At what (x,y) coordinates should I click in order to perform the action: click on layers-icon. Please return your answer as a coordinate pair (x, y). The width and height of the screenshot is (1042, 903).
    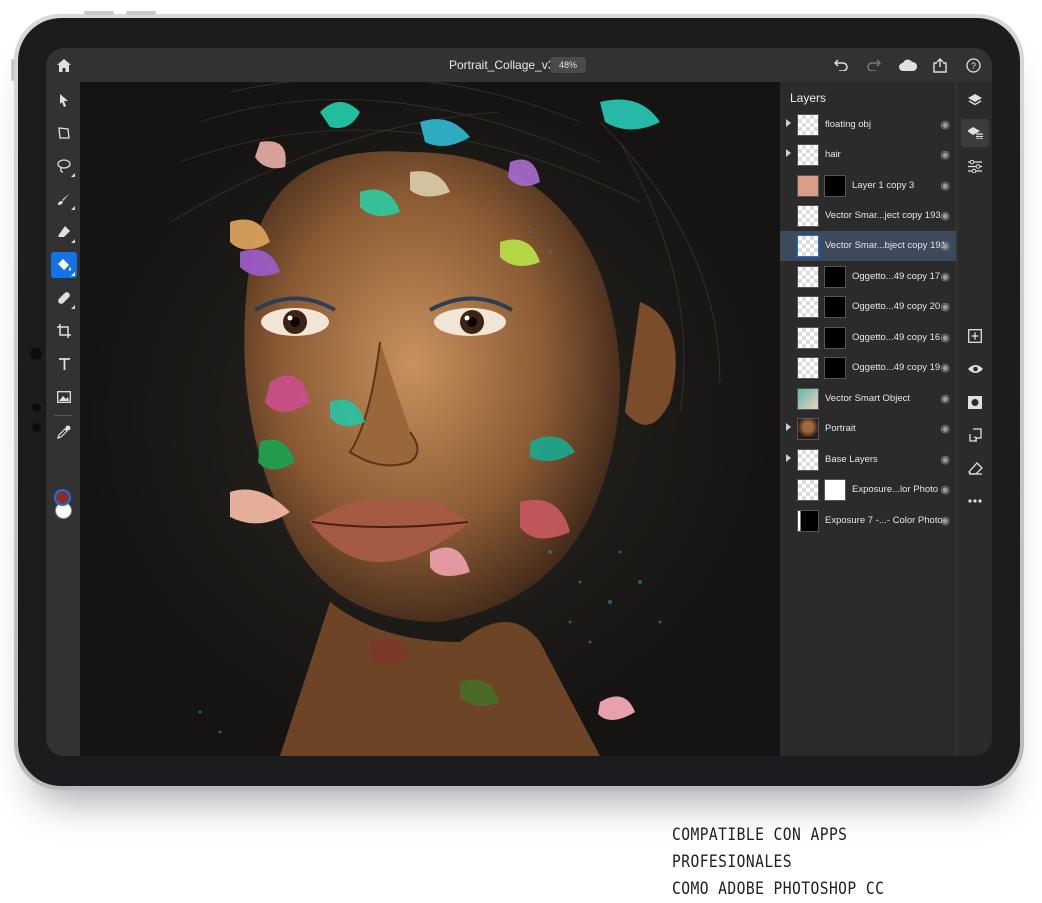
    Looking at the image, I should click on (975, 100).